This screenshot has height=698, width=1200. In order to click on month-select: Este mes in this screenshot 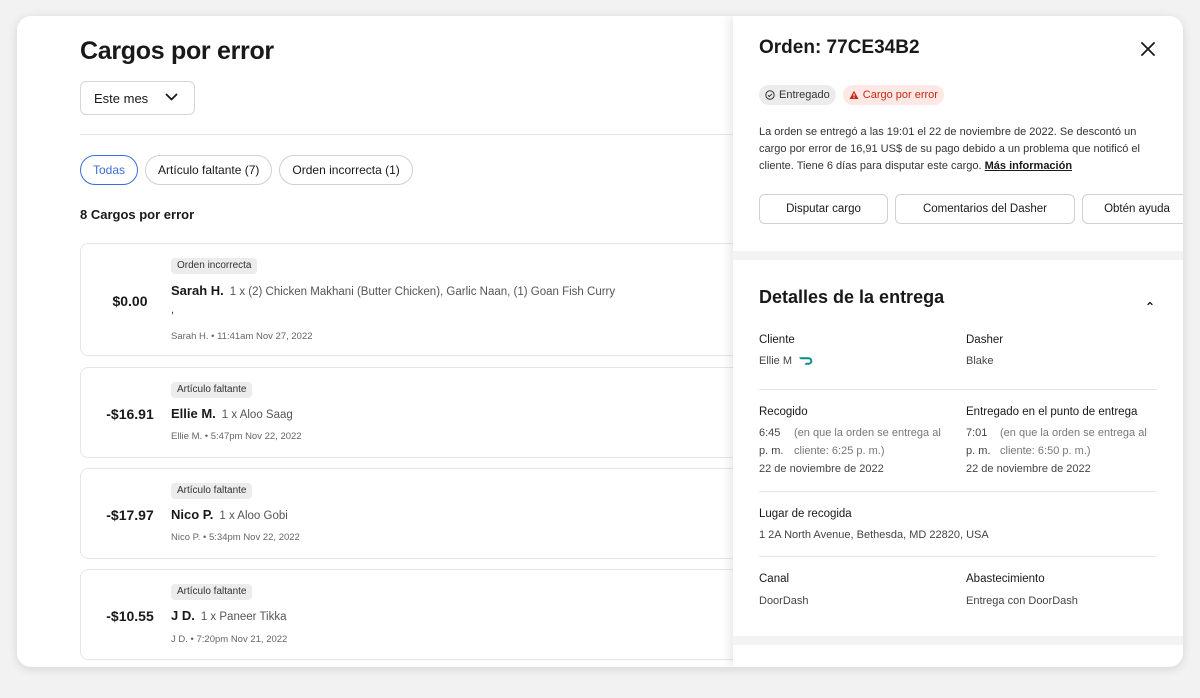, I will do `click(137, 98)`.